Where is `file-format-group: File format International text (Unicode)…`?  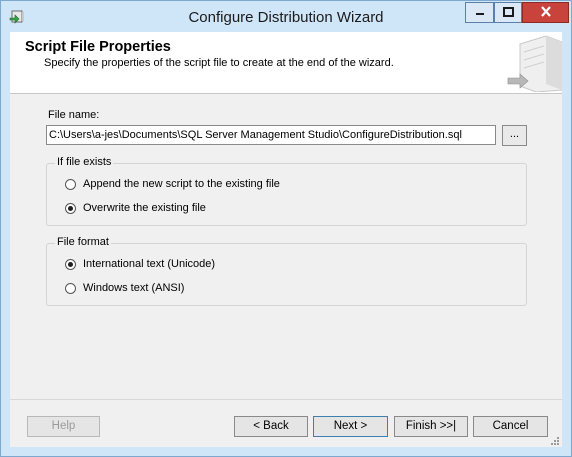
file-format-group: File format International text (Unicode)… is located at coordinates (286, 271).